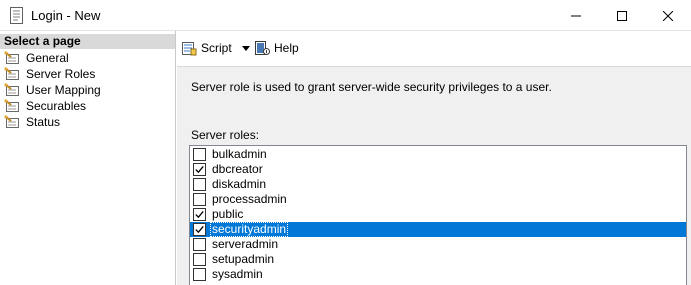 The image size is (691, 285). What do you see at coordinates (47, 58) in the screenshot?
I see `page-item-label: General` at bounding box center [47, 58].